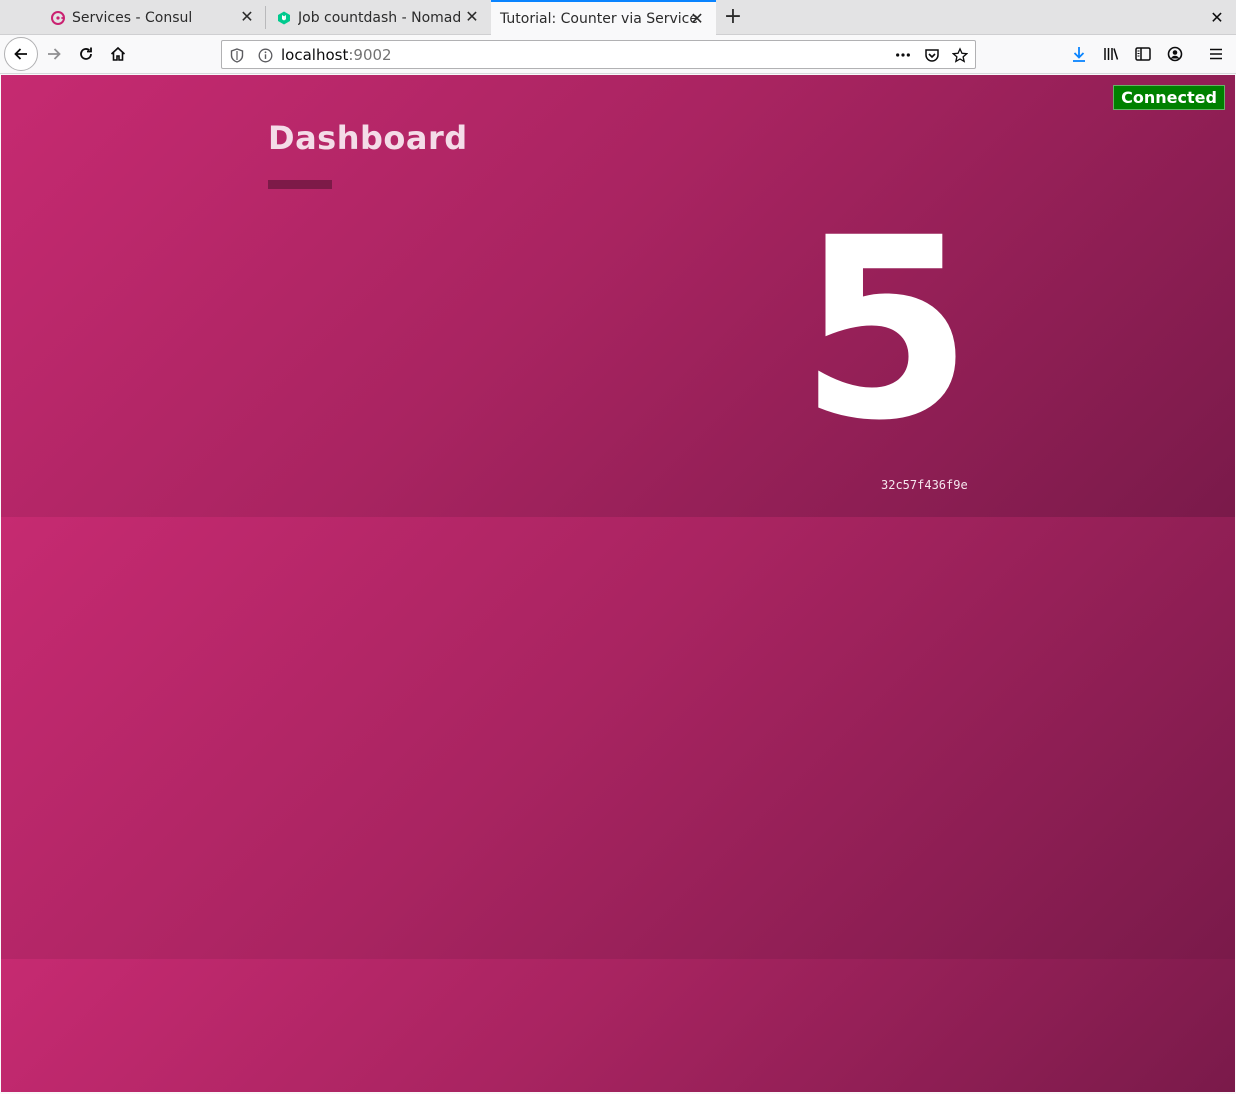  What do you see at coordinates (300, 184) in the screenshot?
I see `title-accent-bar` at bounding box center [300, 184].